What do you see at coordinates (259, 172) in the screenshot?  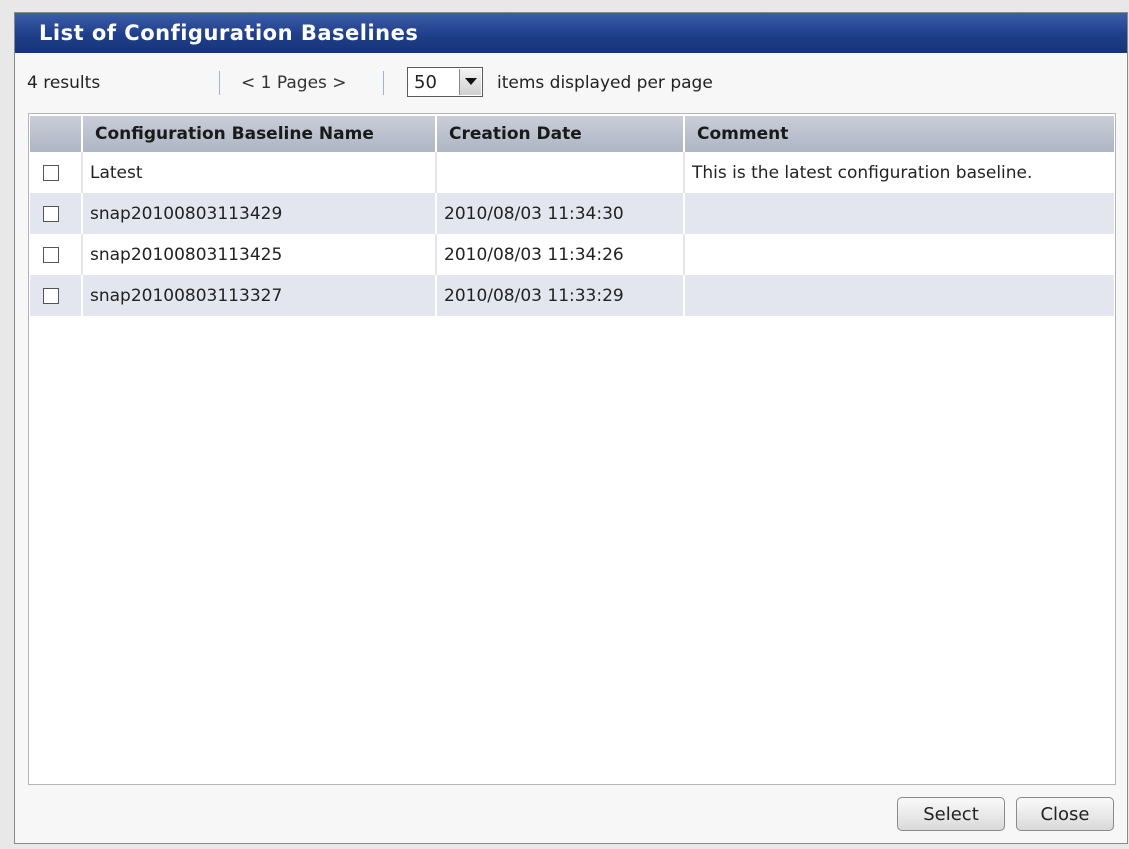 I see `baseline-name-cell: Latest` at bounding box center [259, 172].